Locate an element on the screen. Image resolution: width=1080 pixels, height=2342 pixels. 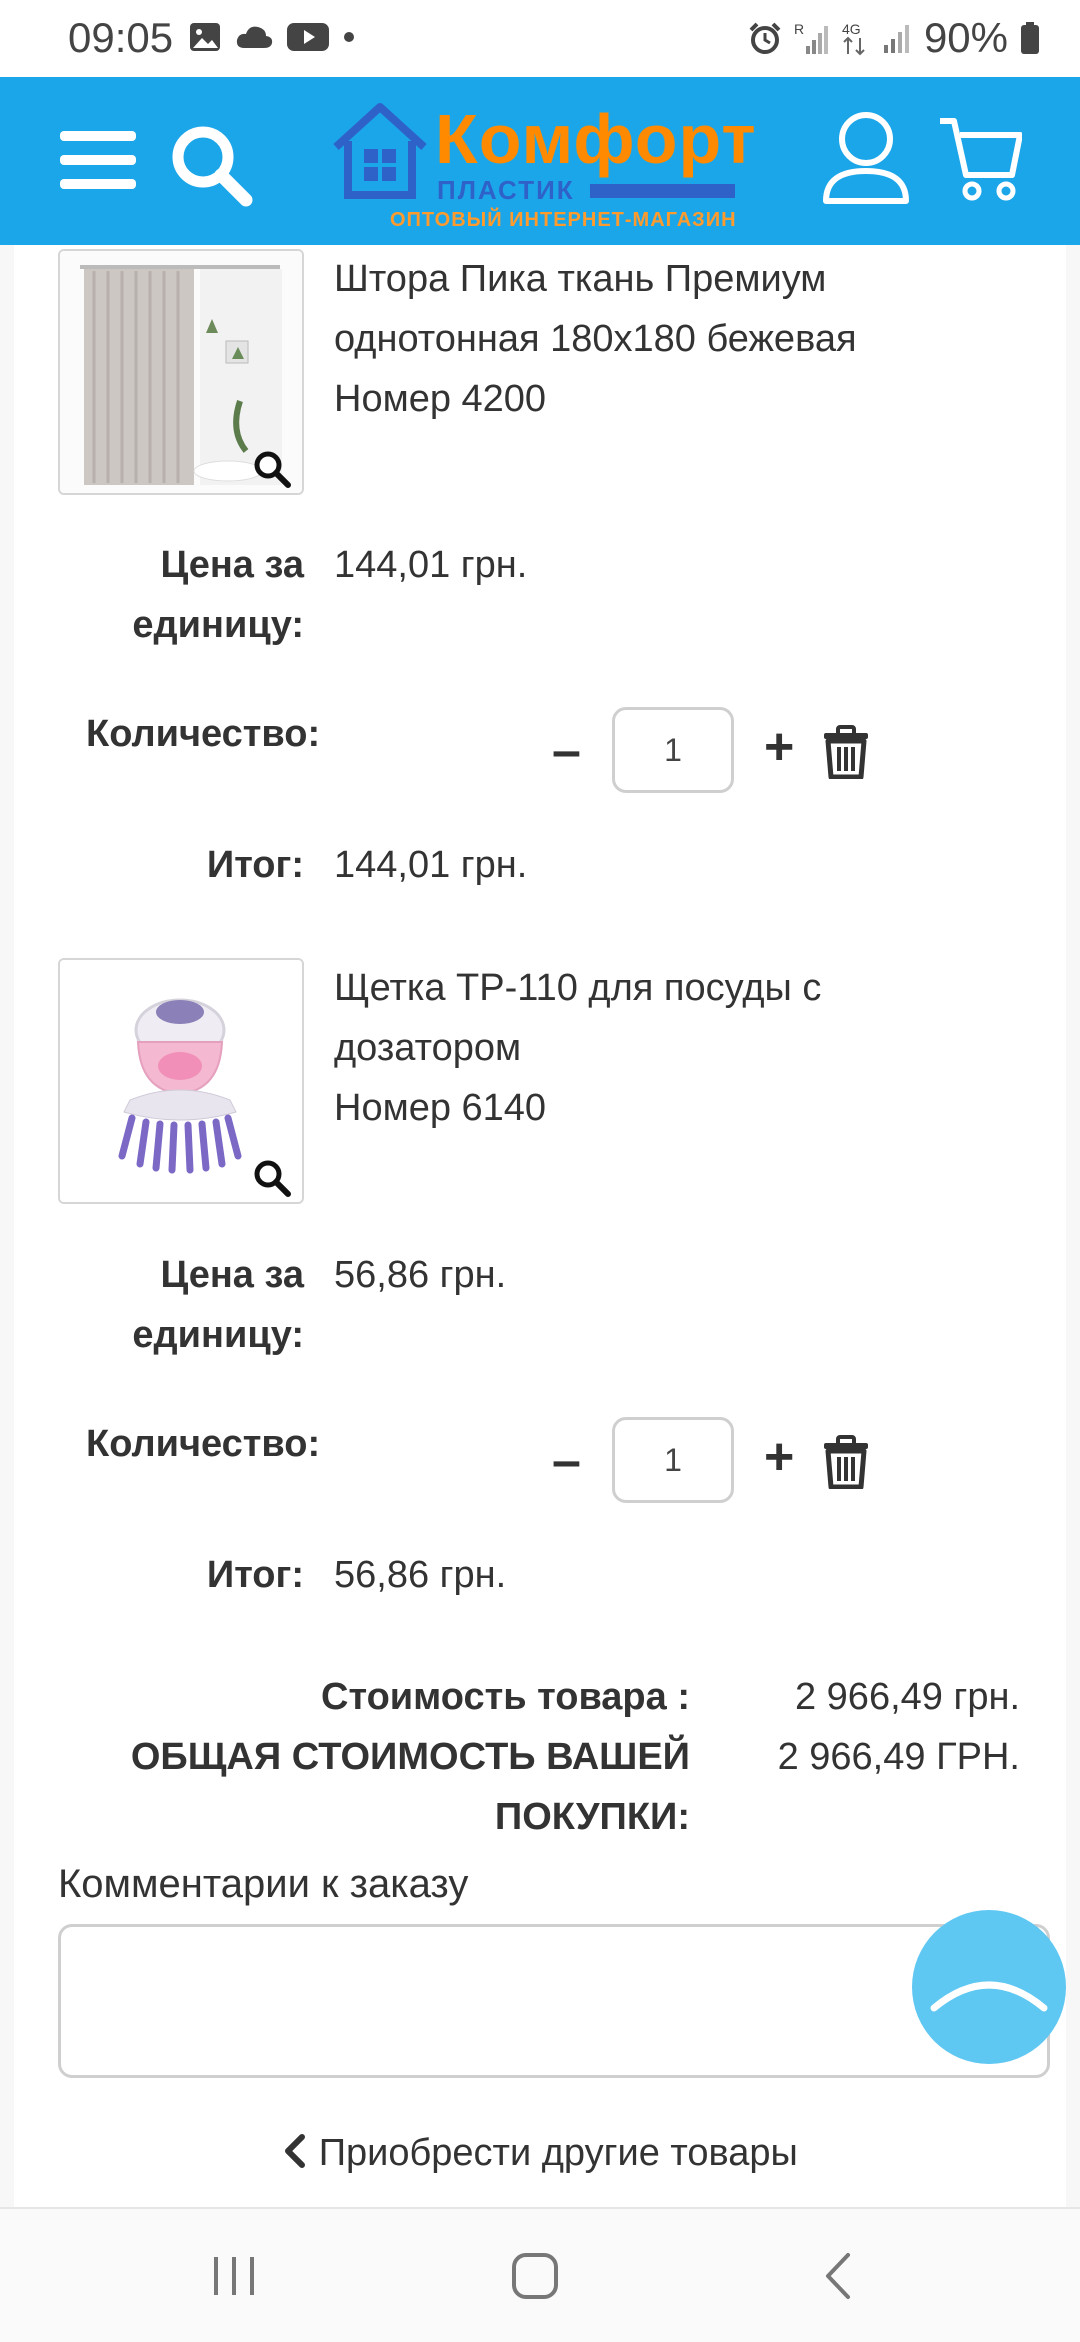
battery-percent: 90% is located at coordinates (965, 37).